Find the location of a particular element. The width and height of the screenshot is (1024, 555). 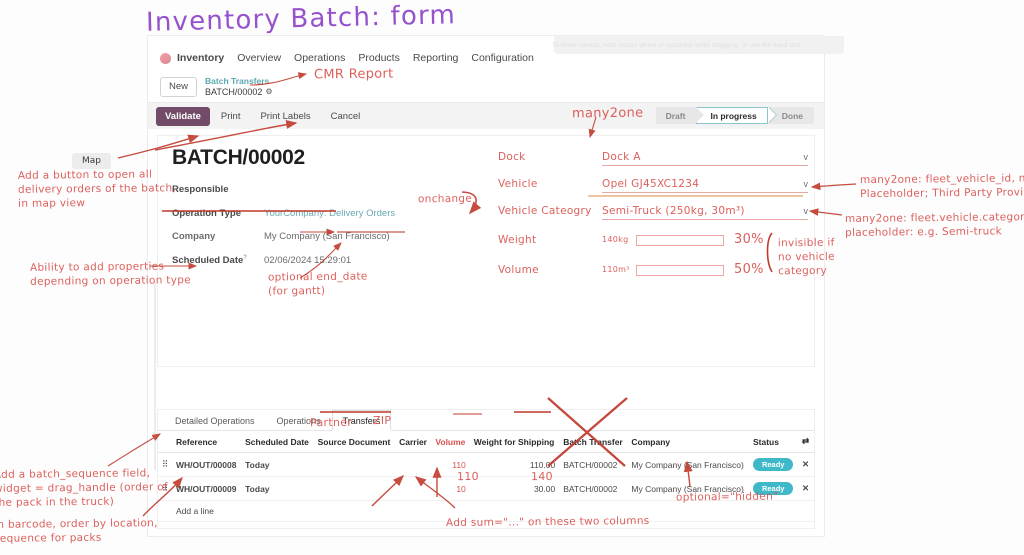

operation-type-value: YourCompany: Delivery Orders is located at coordinates (329, 213).